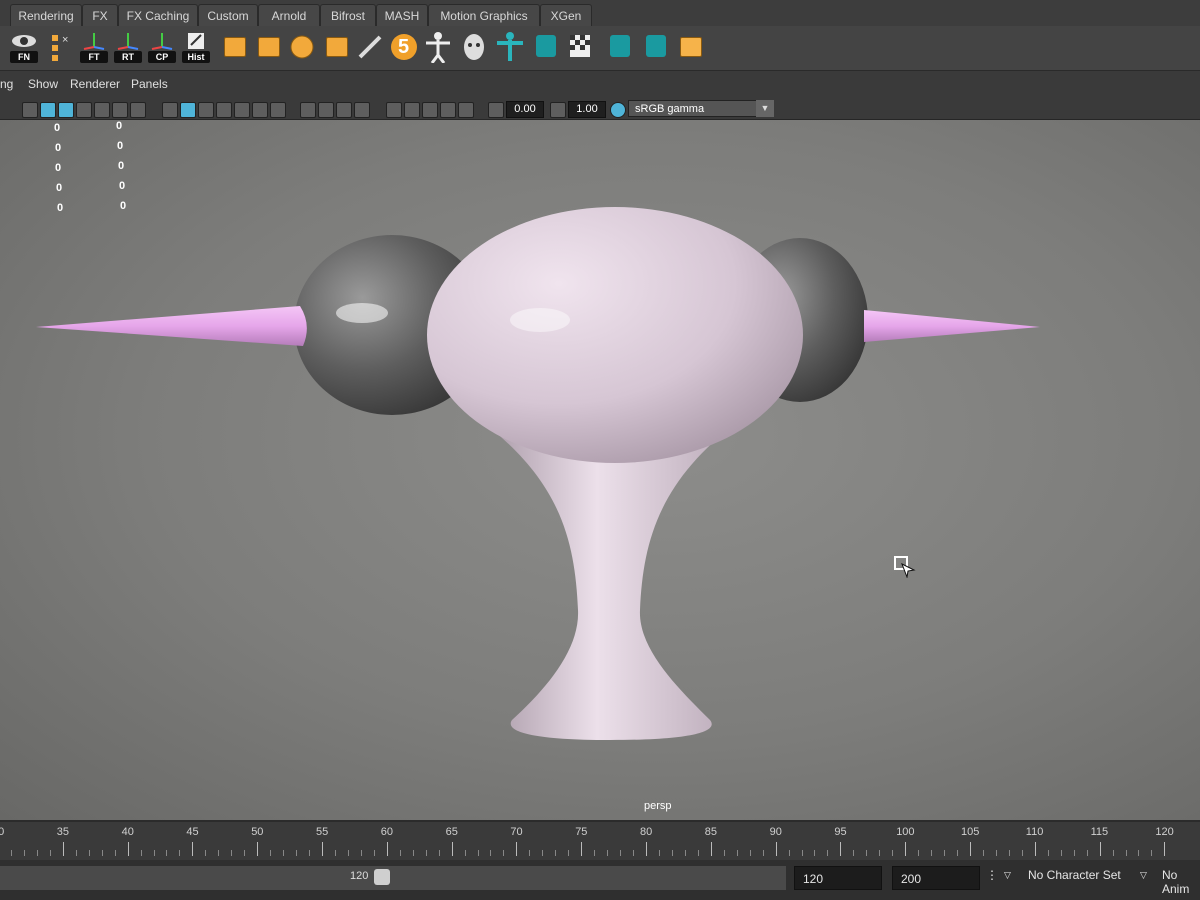 The height and width of the screenshot is (900, 1200). I want to click on character-set-dropdown: No Character Set, so click(1074, 875).